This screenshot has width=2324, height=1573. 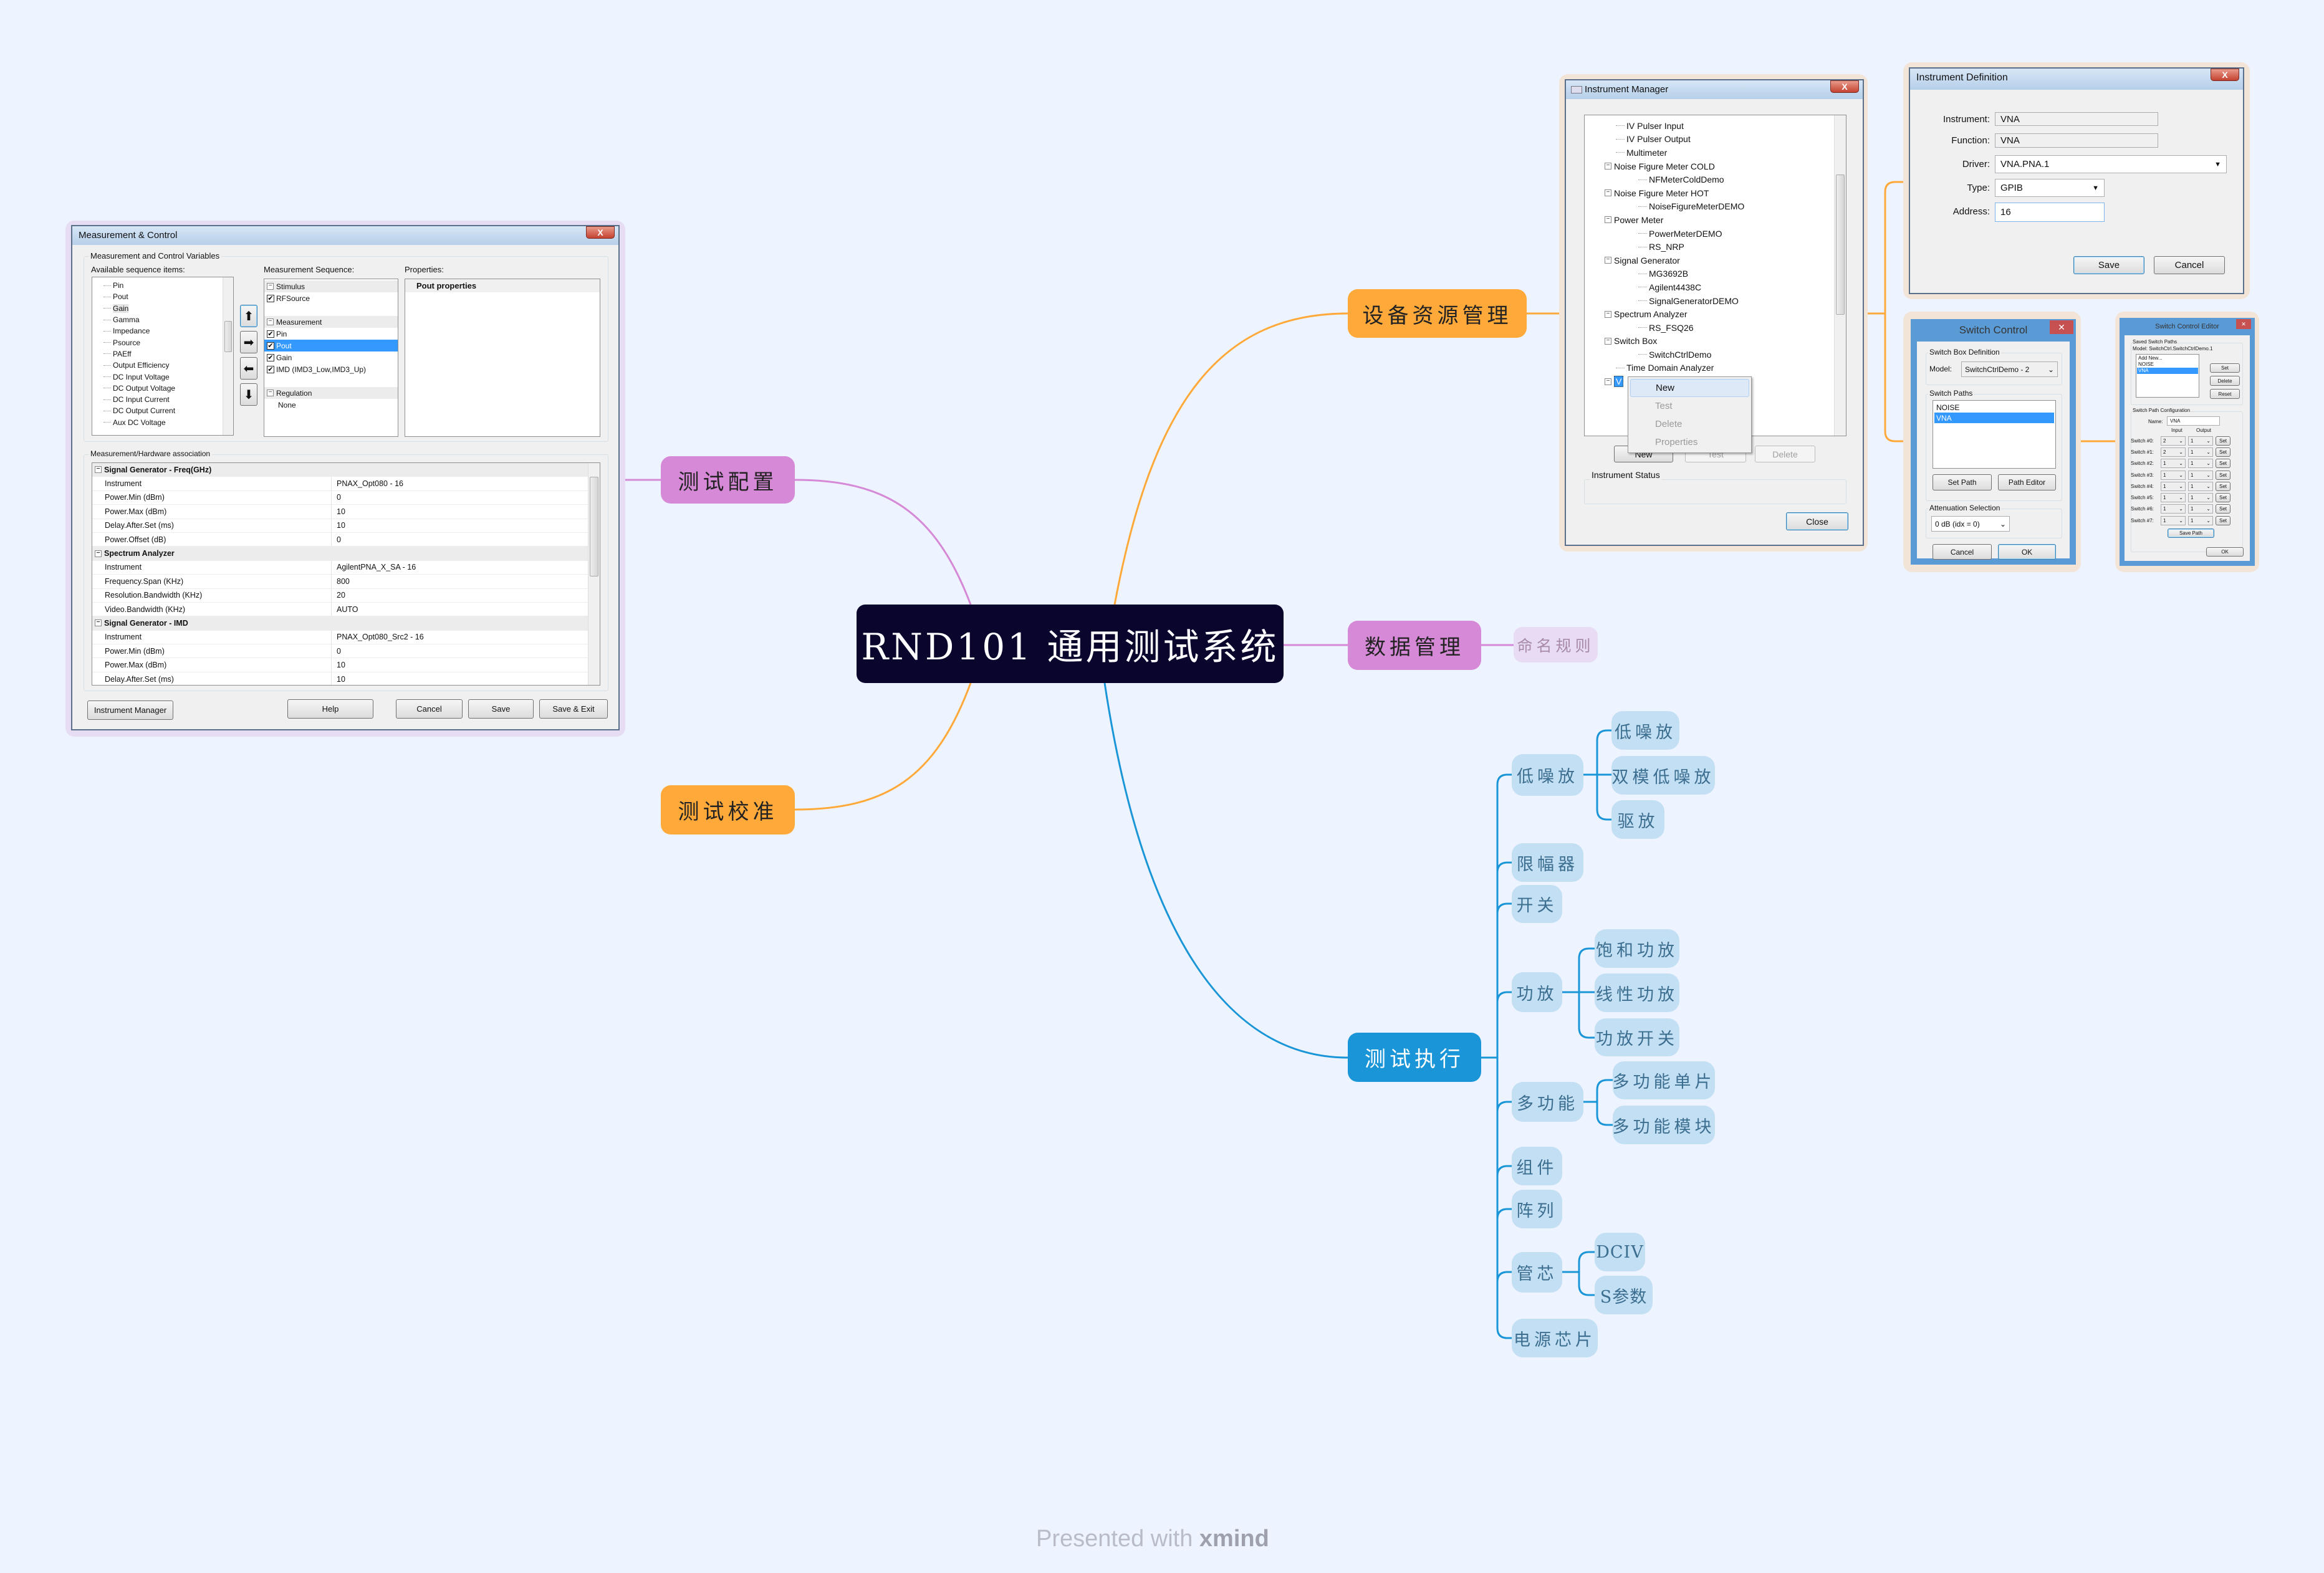 What do you see at coordinates (331, 298) in the screenshot?
I see `sequence-item: ✔ RFSource` at bounding box center [331, 298].